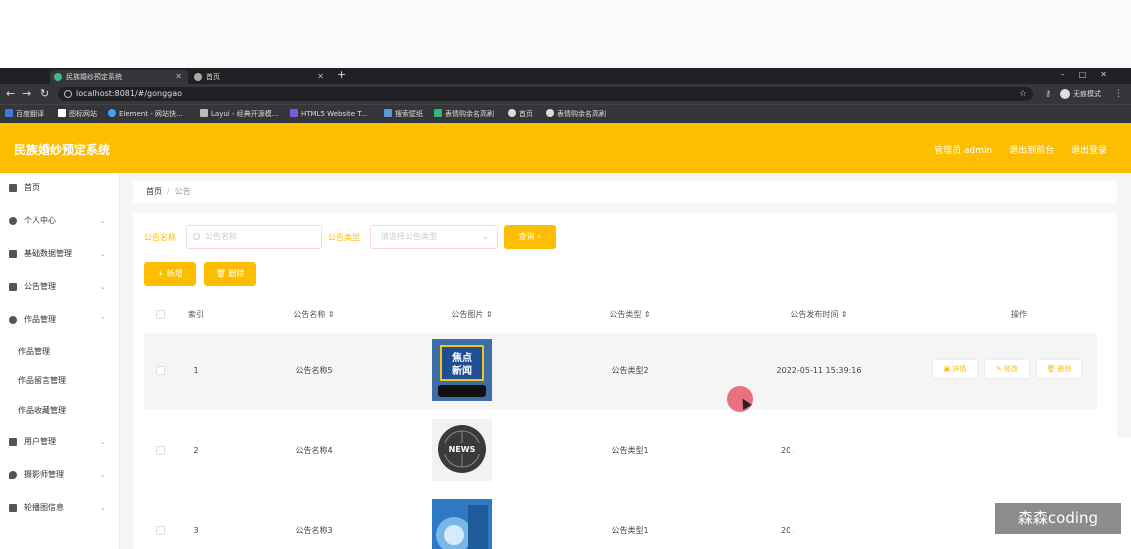 Image resolution: width=1131 pixels, height=549 pixels. Describe the element at coordinates (160, 237) in the screenshot. I see `name-filter-label: 公告名称` at that location.